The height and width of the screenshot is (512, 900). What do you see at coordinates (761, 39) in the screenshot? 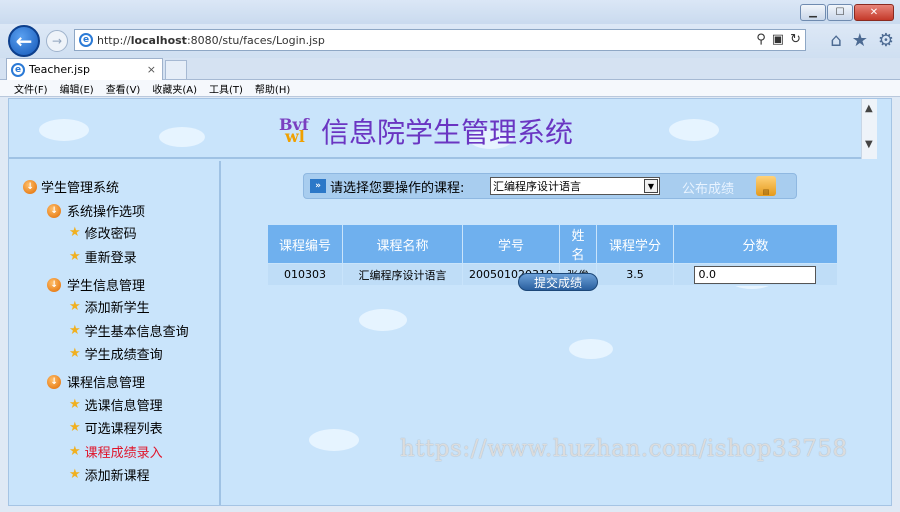
I see `search-icon: ⚲` at bounding box center [761, 39].